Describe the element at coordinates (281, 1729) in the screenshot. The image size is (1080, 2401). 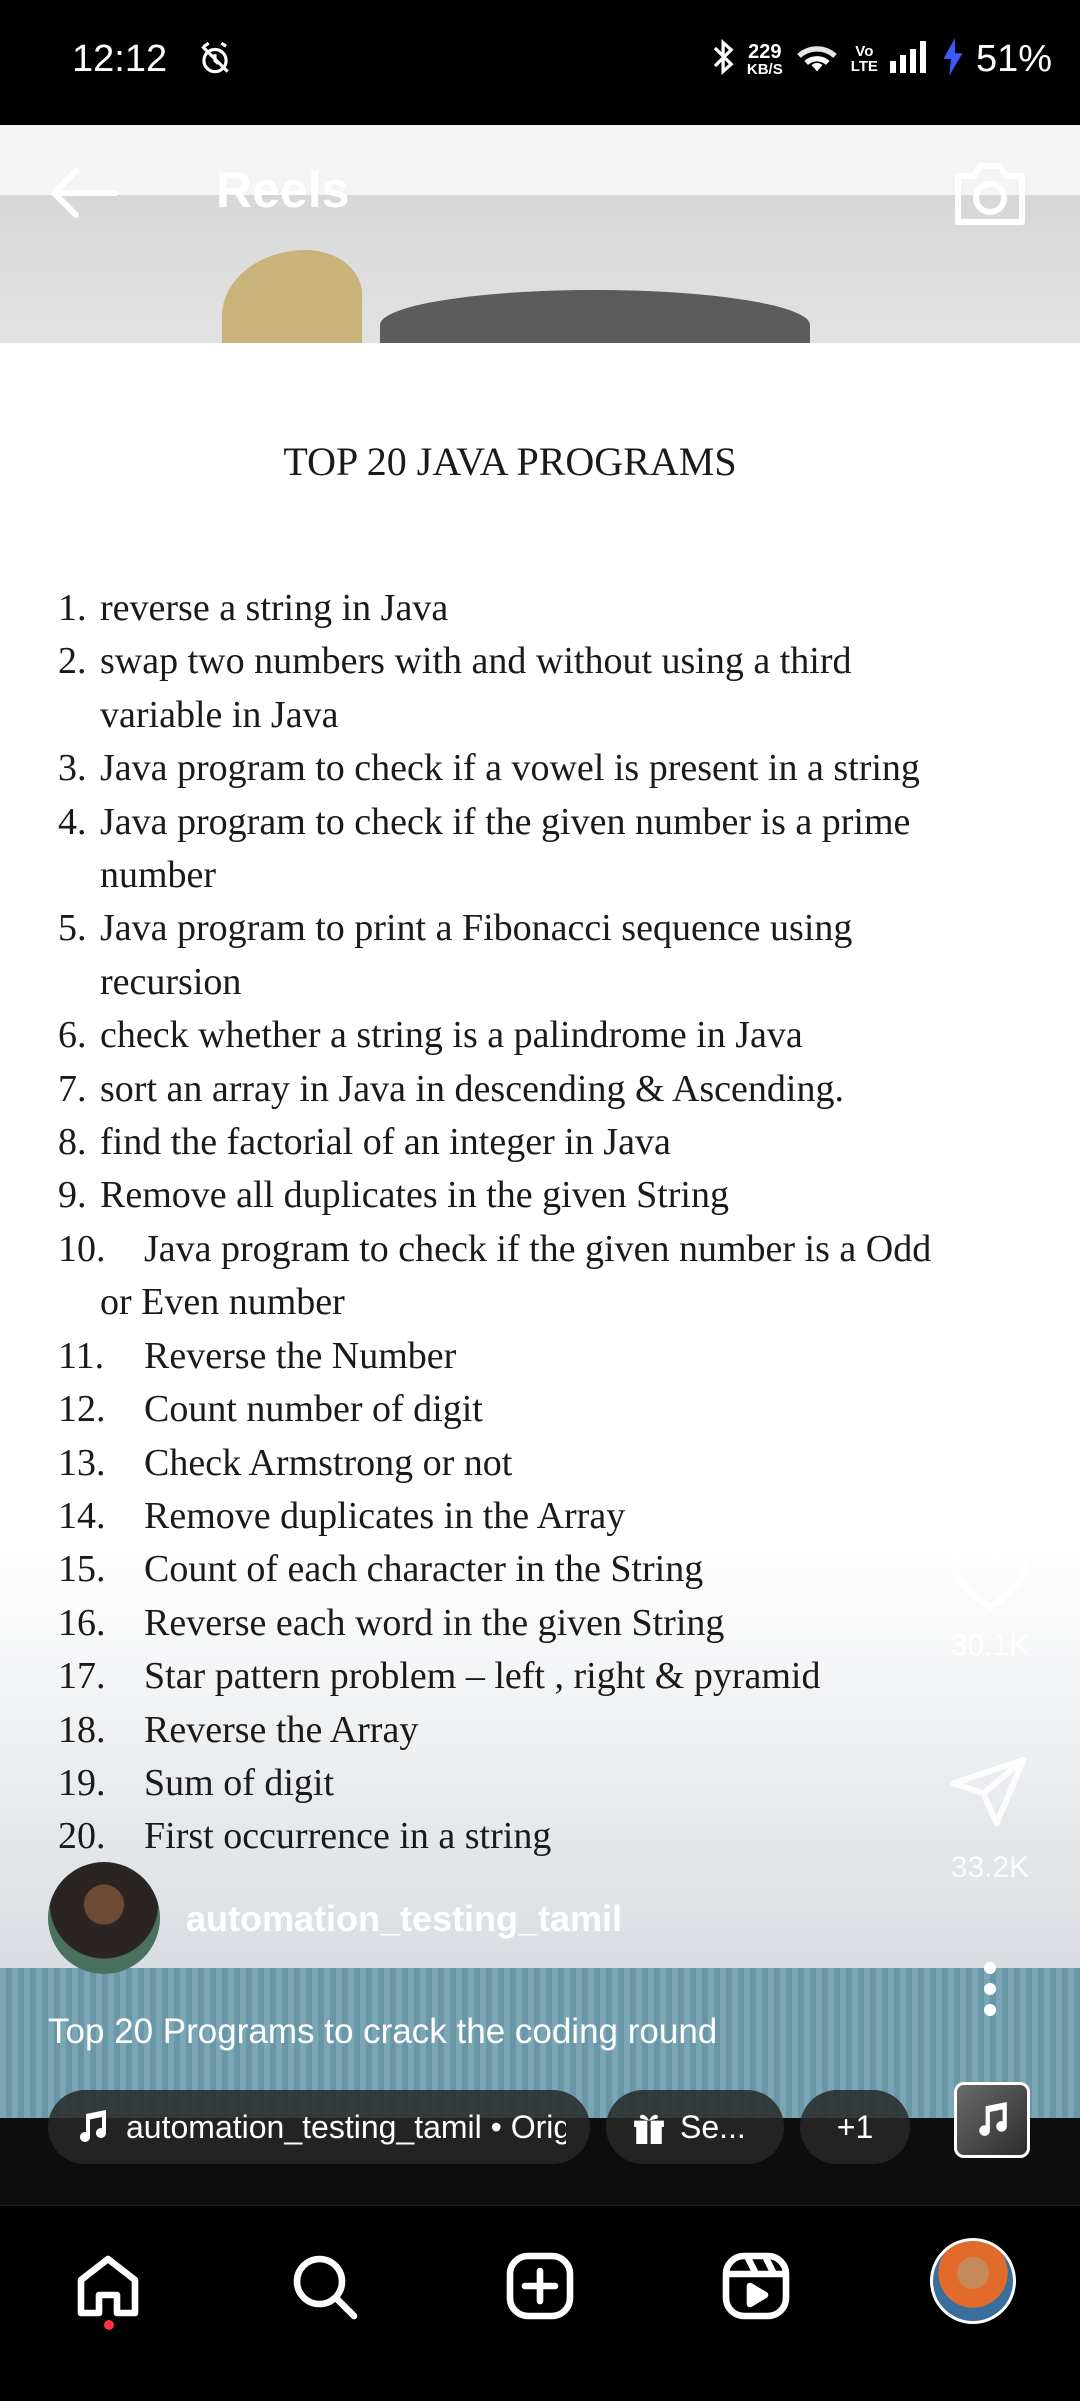
I see `program-text: Reverse the Array` at that location.